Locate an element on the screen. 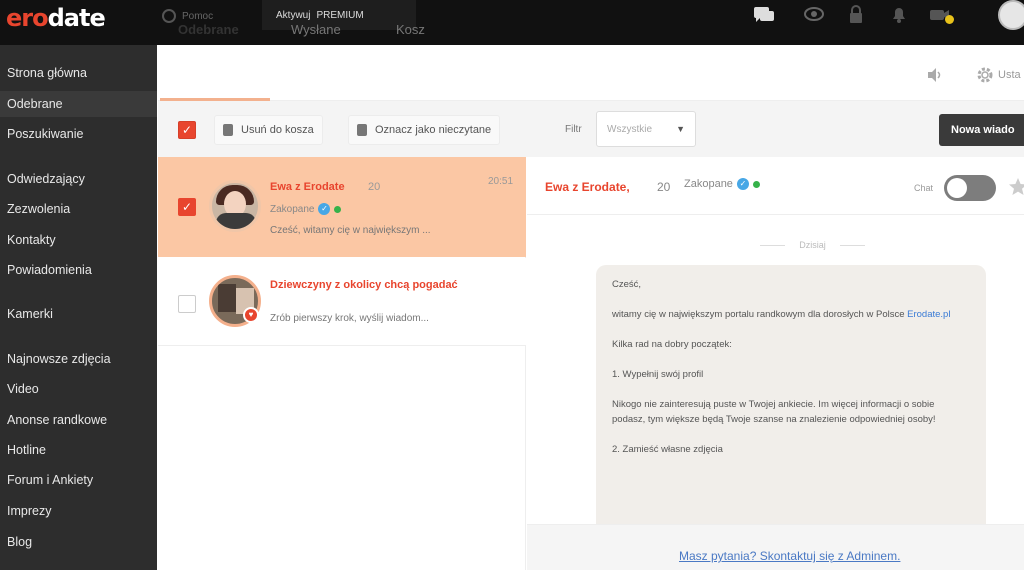 The width and height of the screenshot is (1024, 570). sender-name: Dziewczyny z okolicy chcą pogadać is located at coordinates (365, 285).